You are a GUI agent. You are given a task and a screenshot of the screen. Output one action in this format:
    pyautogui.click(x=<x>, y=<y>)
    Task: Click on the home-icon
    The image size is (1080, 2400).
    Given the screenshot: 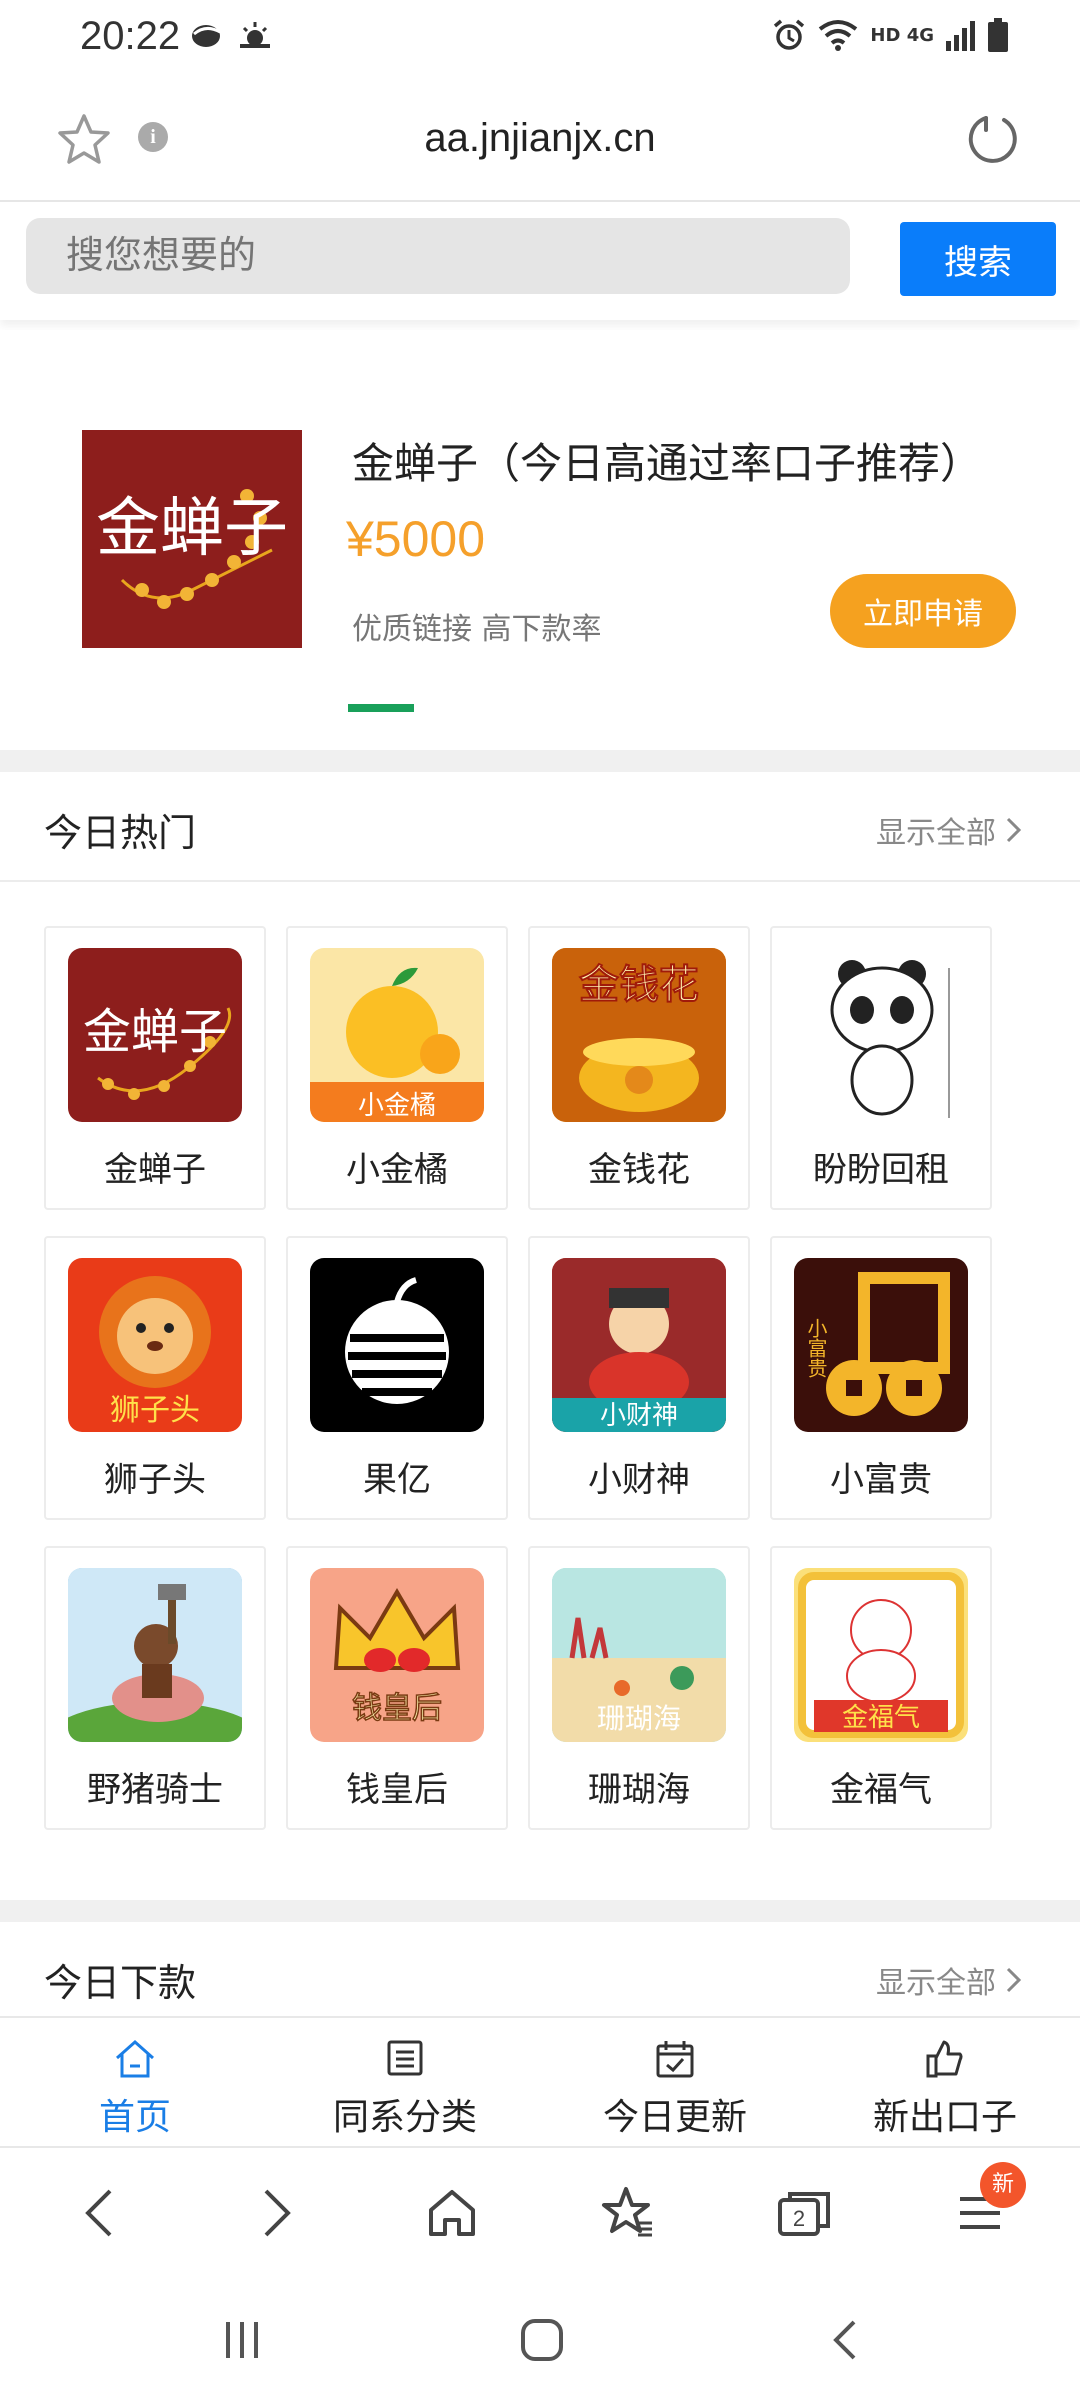 What is the action you would take?
    pyautogui.click(x=135, y=2058)
    